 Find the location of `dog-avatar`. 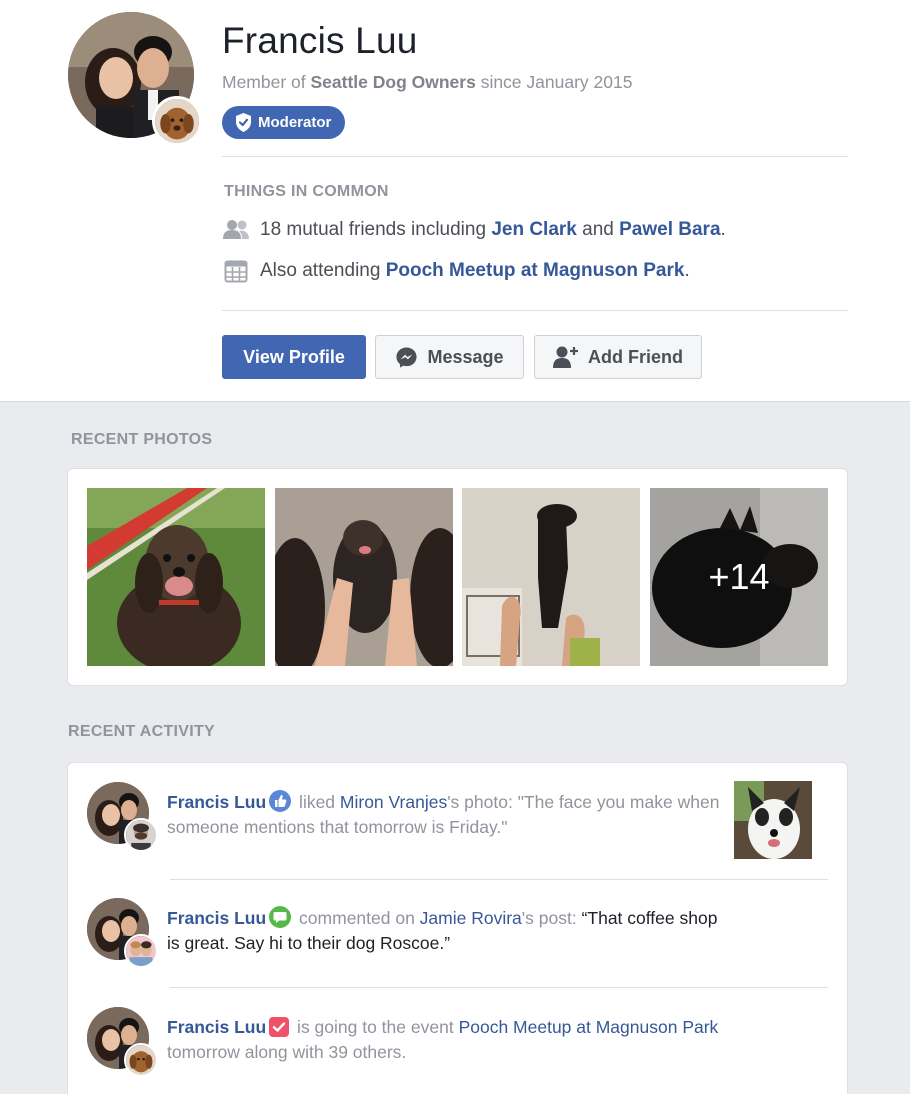

dog-avatar is located at coordinates (177, 121).